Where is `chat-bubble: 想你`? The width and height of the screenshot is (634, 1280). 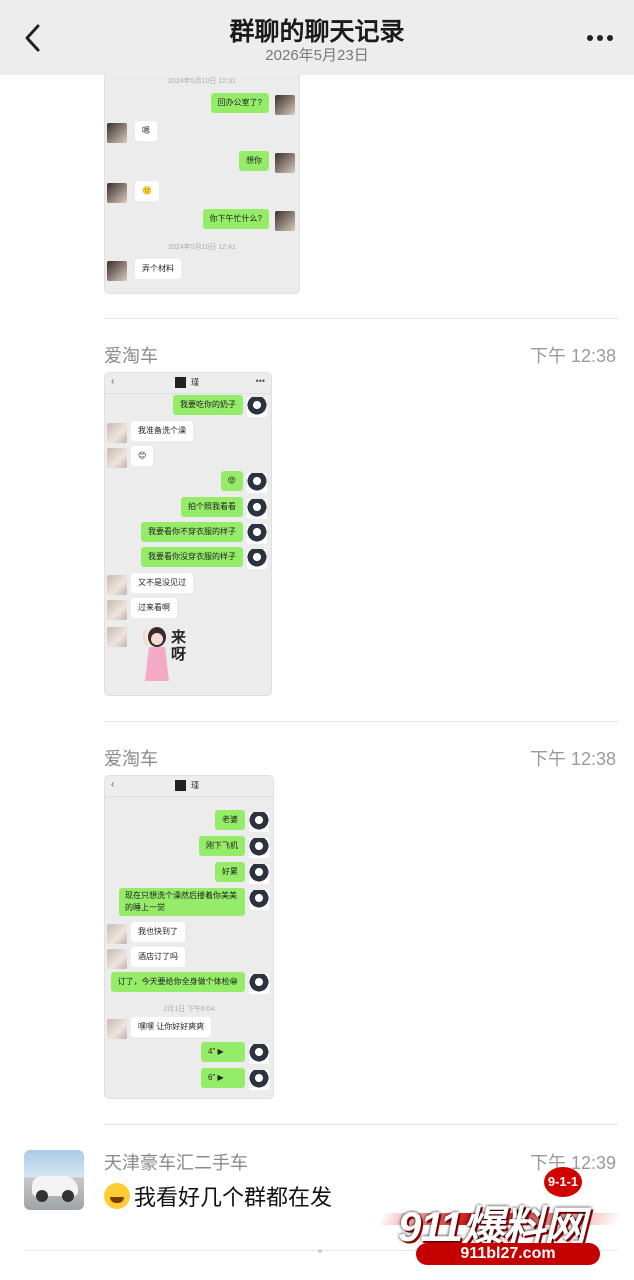
chat-bubble: 想你 is located at coordinates (254, 161).